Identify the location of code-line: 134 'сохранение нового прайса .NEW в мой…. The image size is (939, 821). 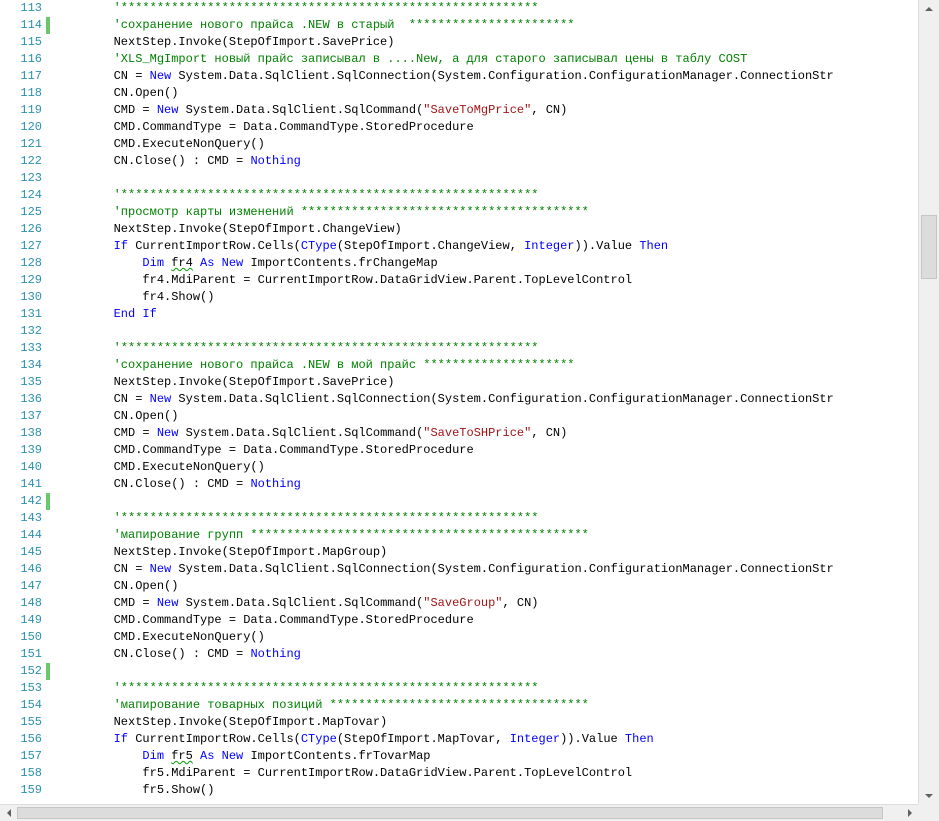
(459, 365).